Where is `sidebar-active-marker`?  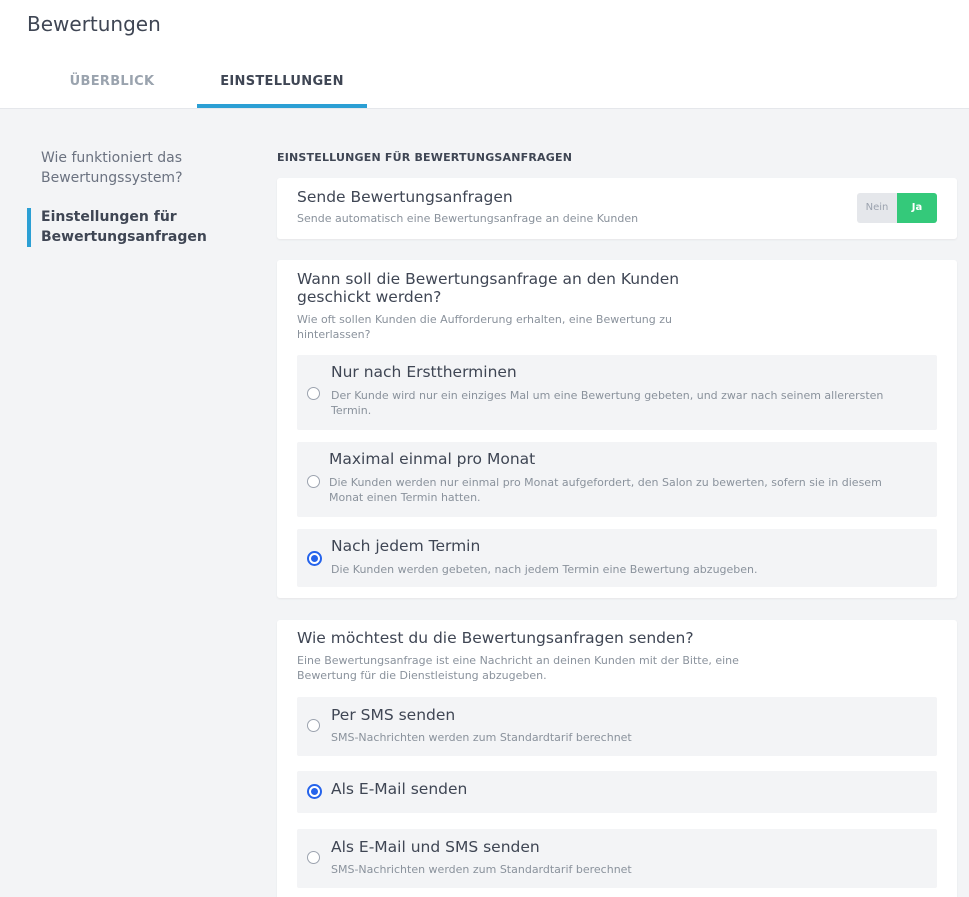
sidebar-active-marker is located at coordinates (29, 227).